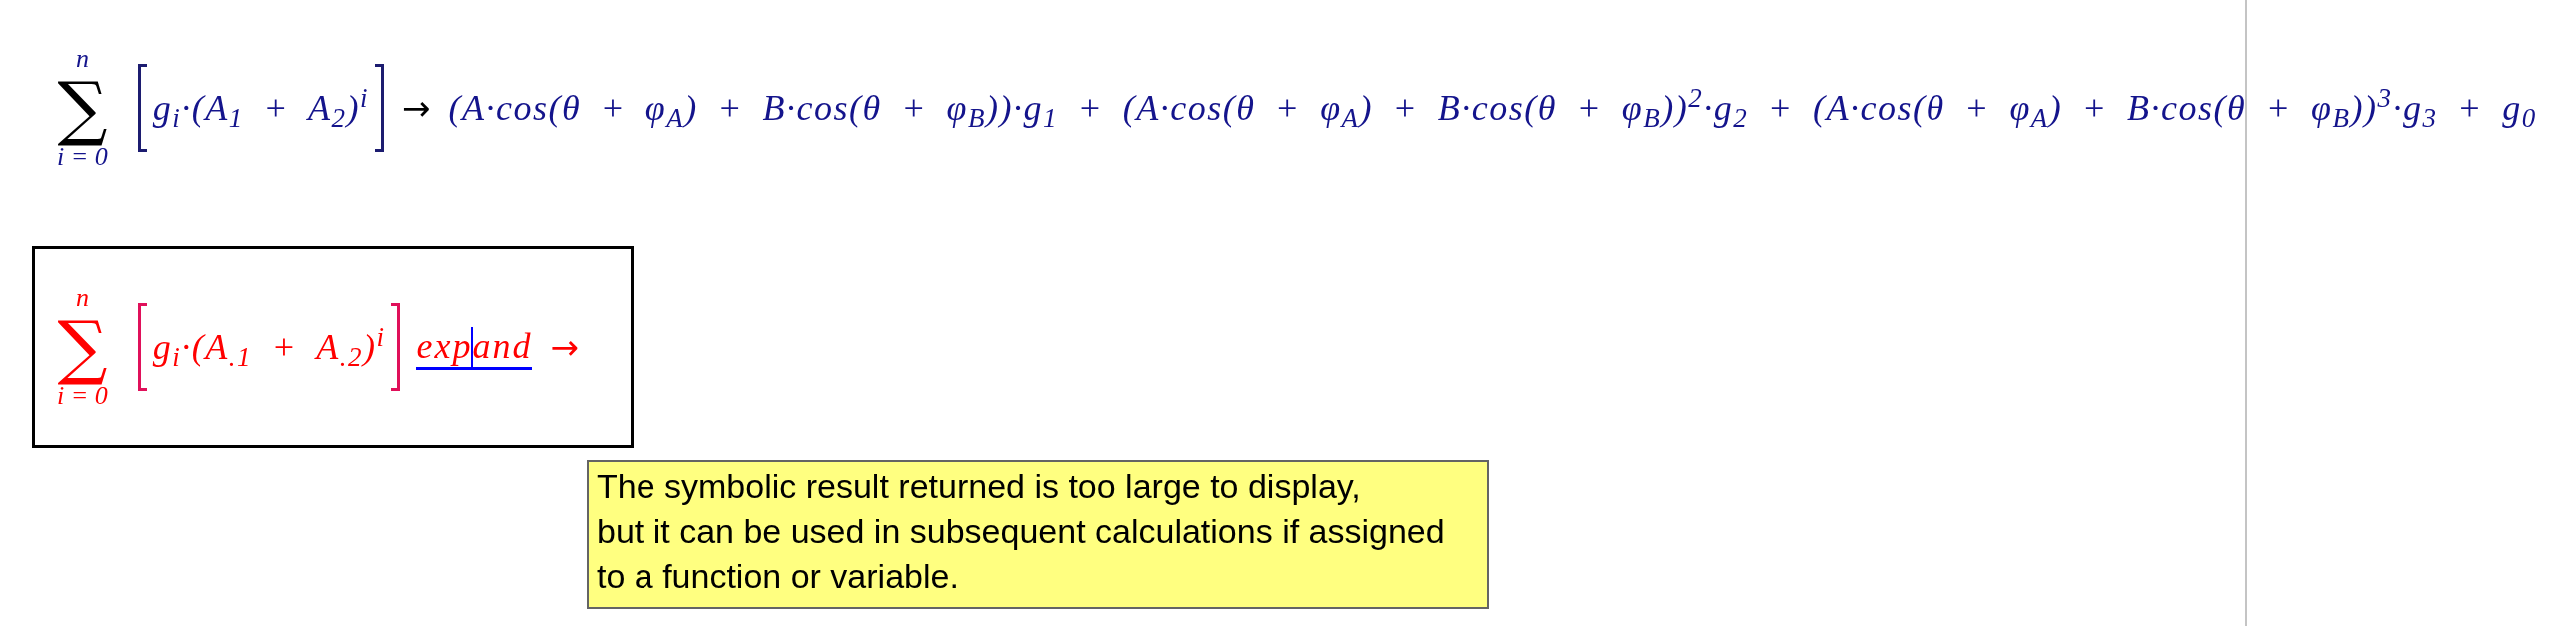  I want to click on result-expression: (A·cos(θ + φ$_{A}$) + B·cos(θ + φ$_{B}$))·g$_{1}$ + (A·cos(θ + φ$_{A}$) + B·cos(θ + φ$_{B}$))$^{2}$·g$_{2}$ + (A·cos(θ + φ$_{A}$) + B·cos(θ + φ$_{B}$))$^{3}$·g$_{3}$ + g$_{0}$, so click(1492, 108).